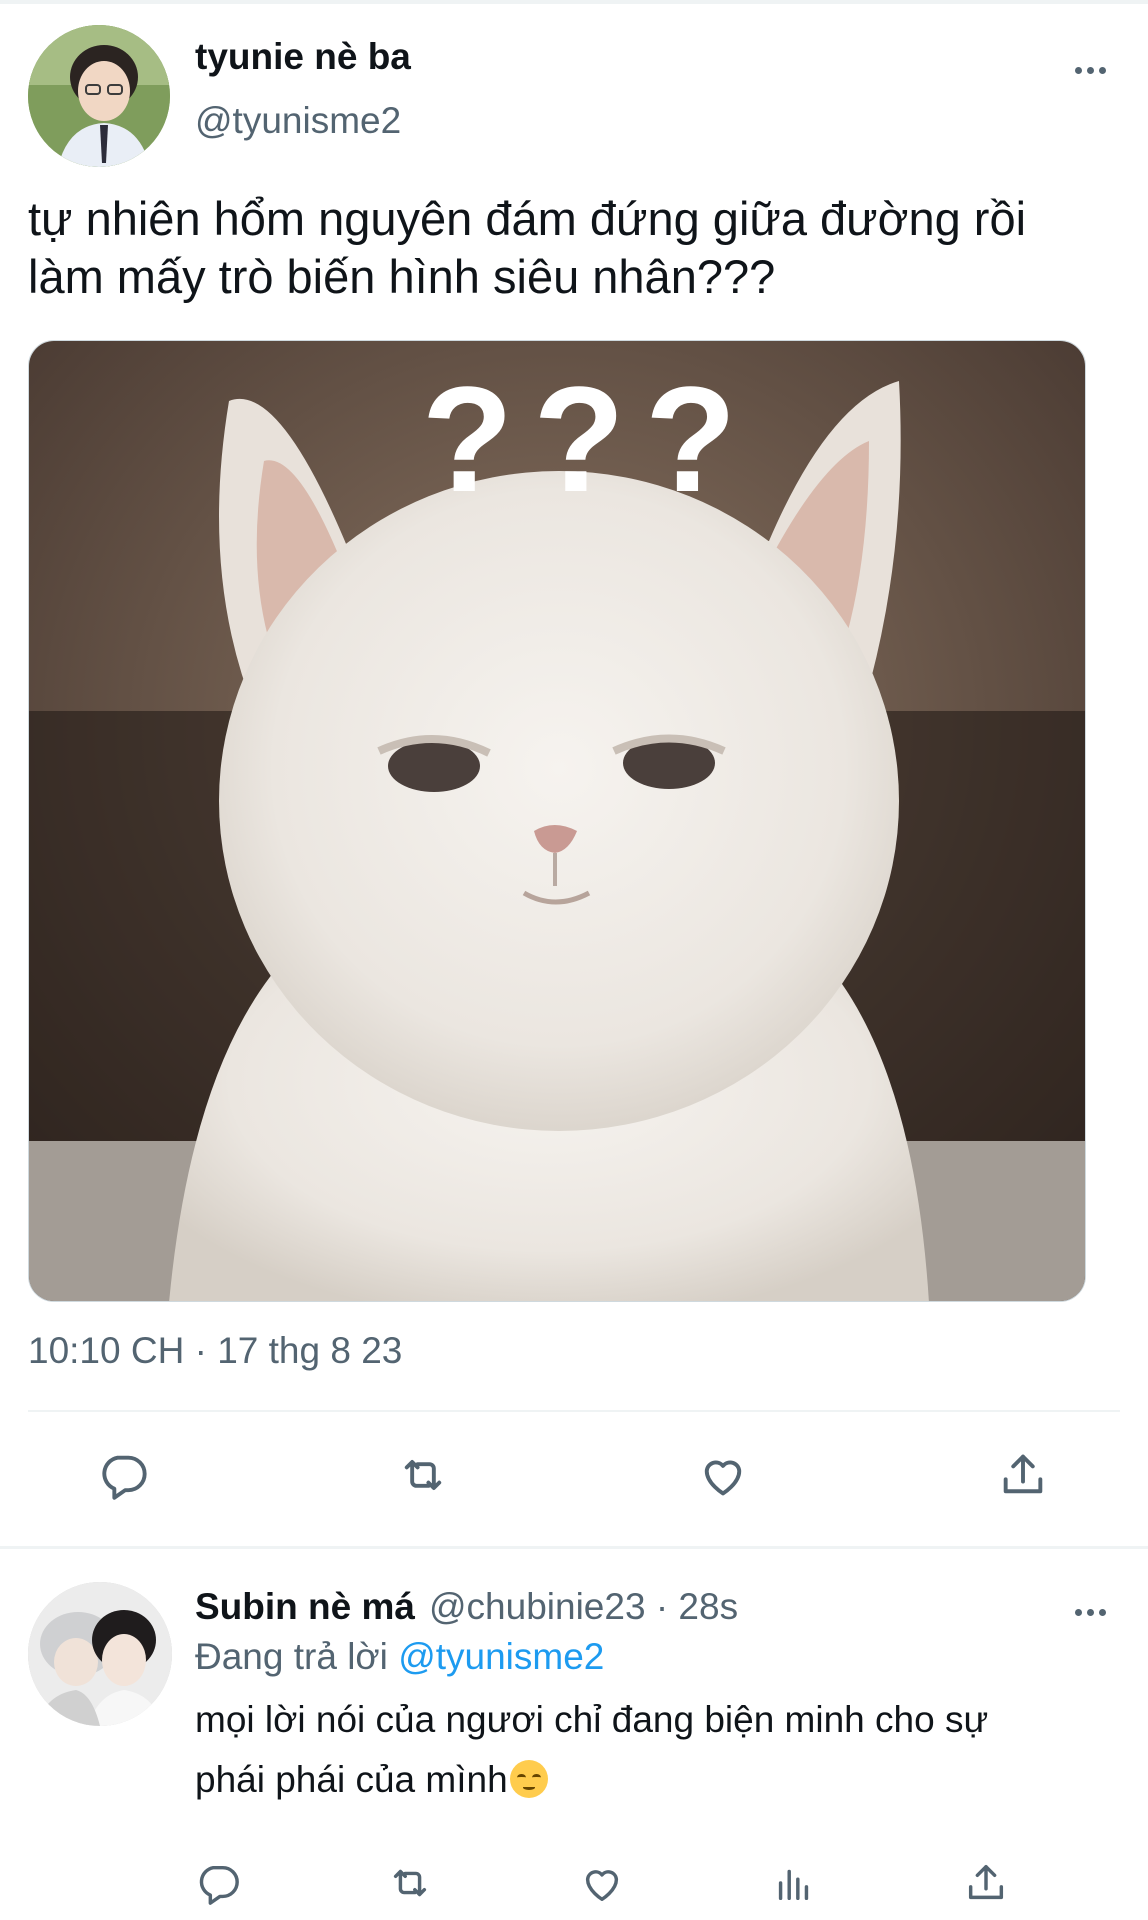 This screenshot has height=1920, width=1148. I want to click on reply-action-bar, so click(574, 1885).